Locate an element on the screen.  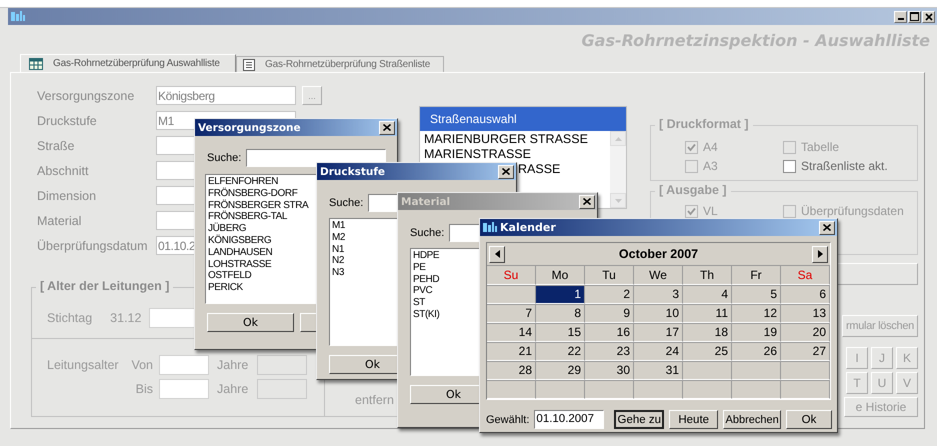
weekday-header: Tu is located at coordinates (609, 275).